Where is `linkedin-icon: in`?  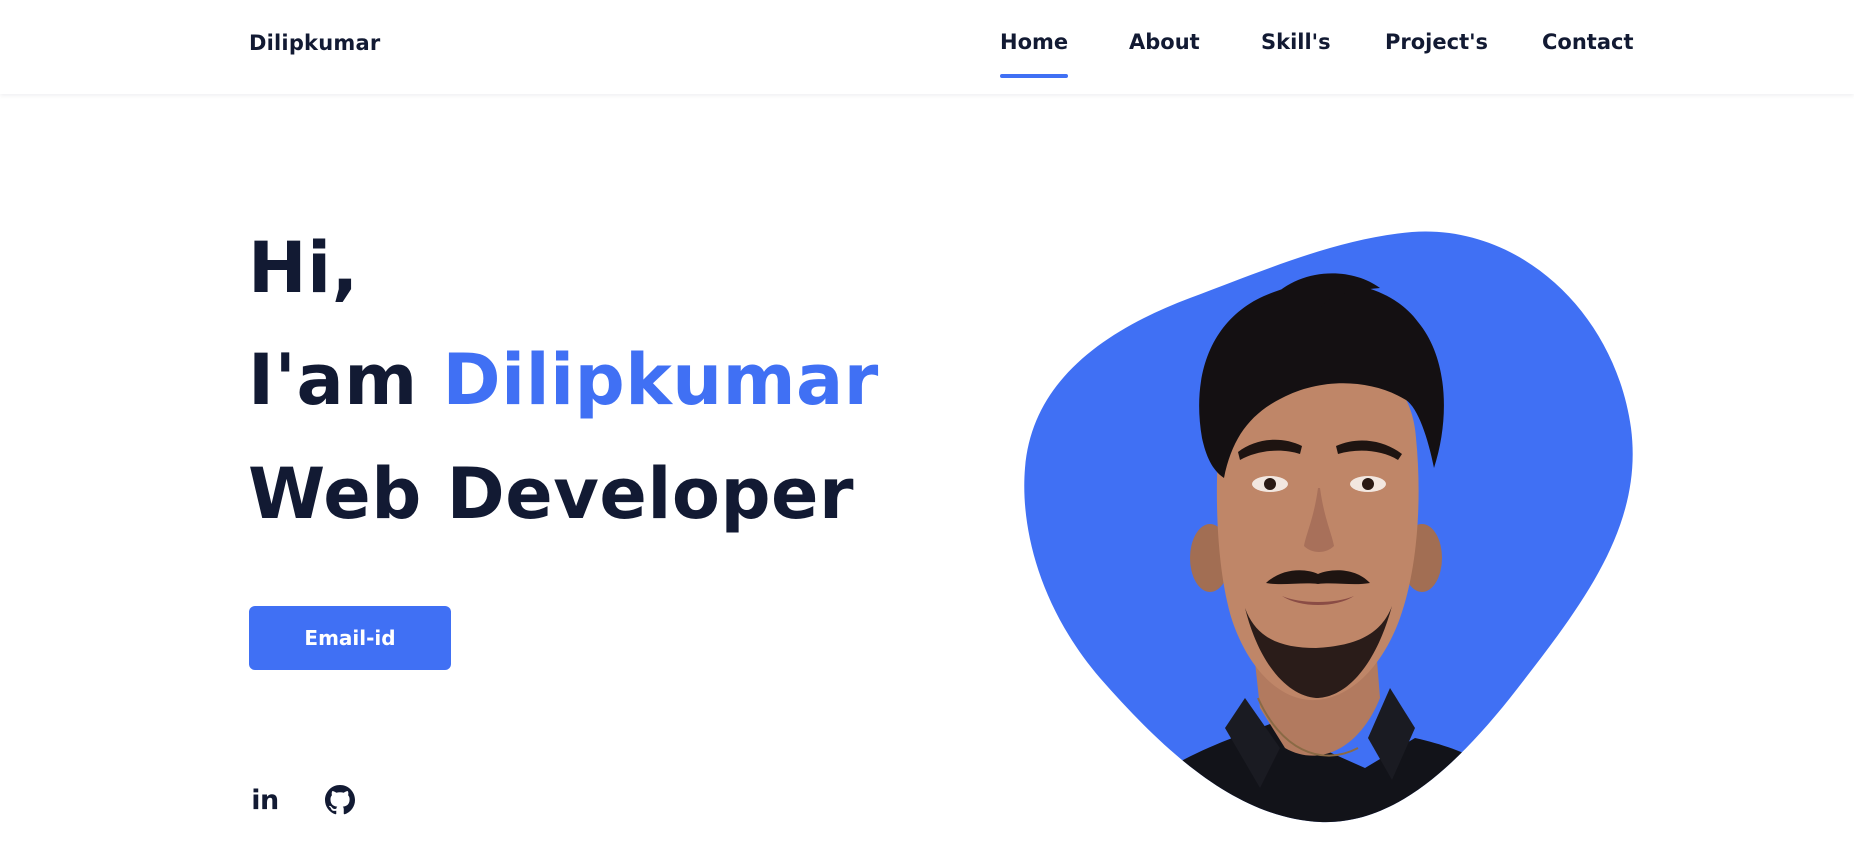 linkedin-icon: in is located at coordinates (265, 800).